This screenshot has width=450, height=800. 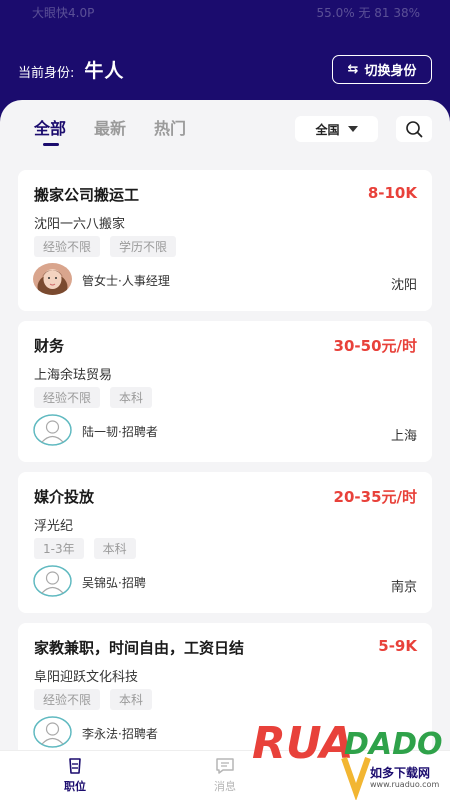 What do you see at coordinates (63, 13) in the screenshot?
I see `status-left: 大眼快4.0P` at bounding box center [63, 13].